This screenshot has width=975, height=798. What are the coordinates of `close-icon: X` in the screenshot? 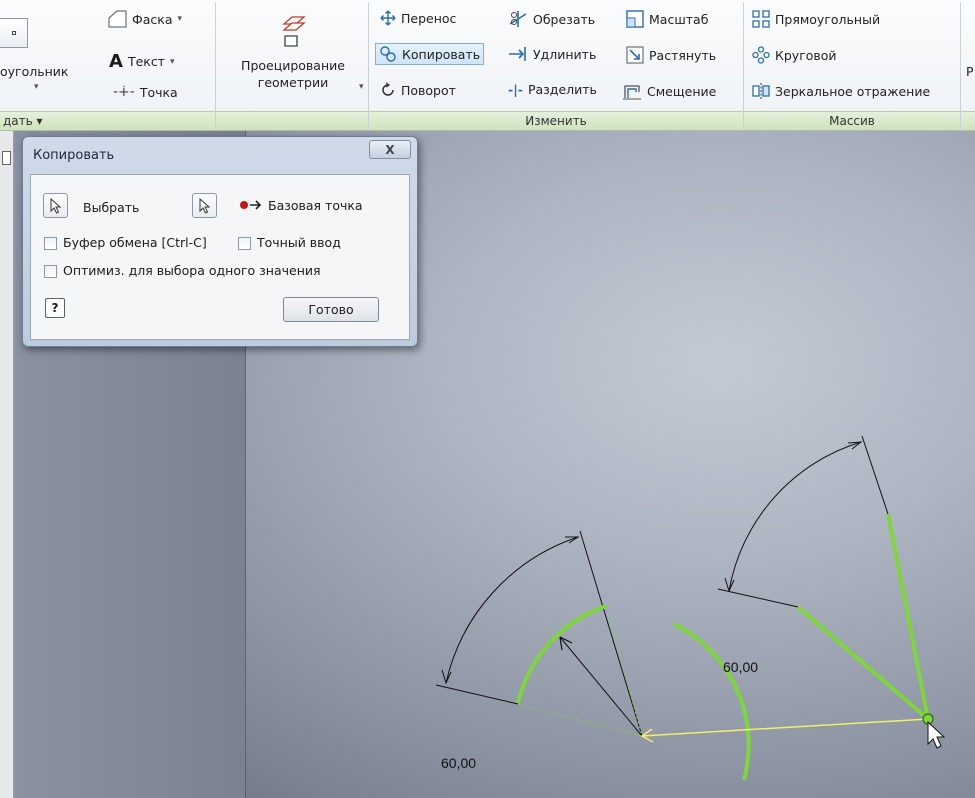 It's located at (390, 149).